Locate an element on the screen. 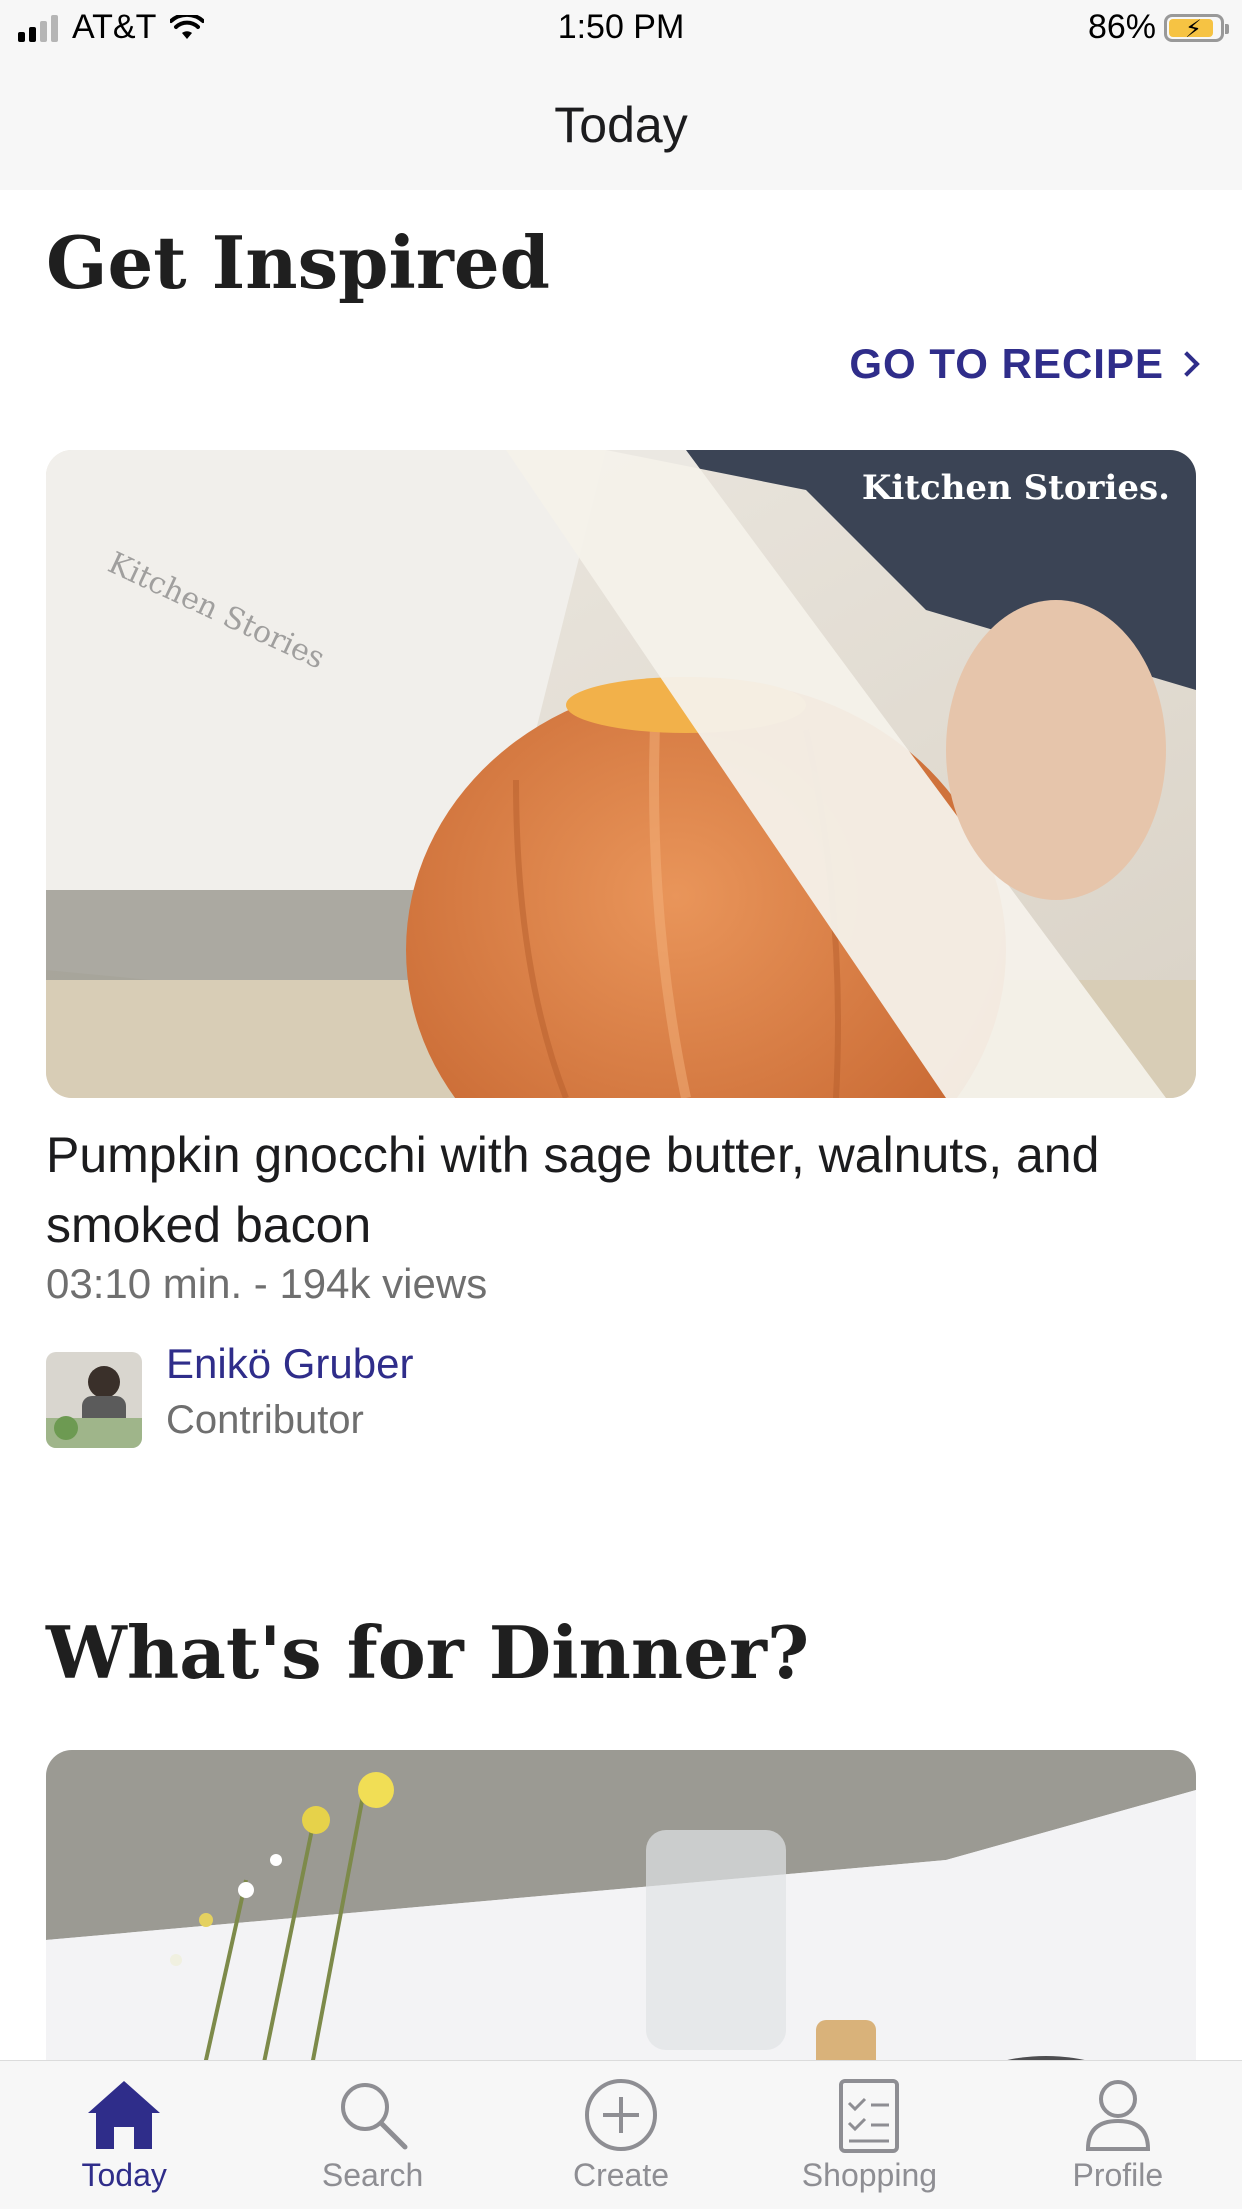 The image size is (1242, 2209). tab-bar: Today Search Create Shopping Profile is located at coordinates (621, 2134).